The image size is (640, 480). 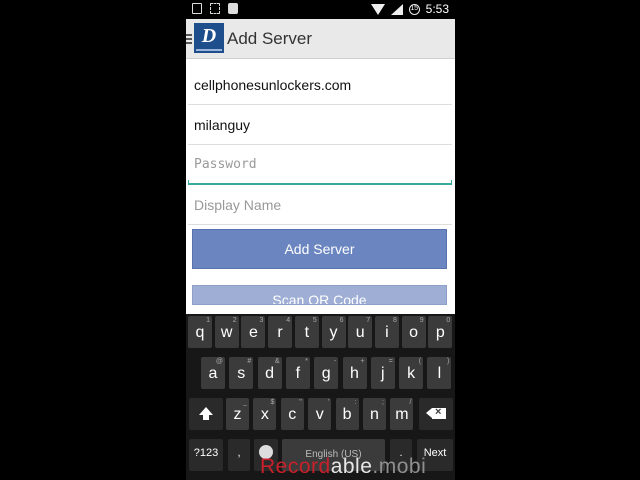 What do you see at coordinates (215, 8) in the screenshot?
I see `screenshot-icon` at bounding box center [215, 8].